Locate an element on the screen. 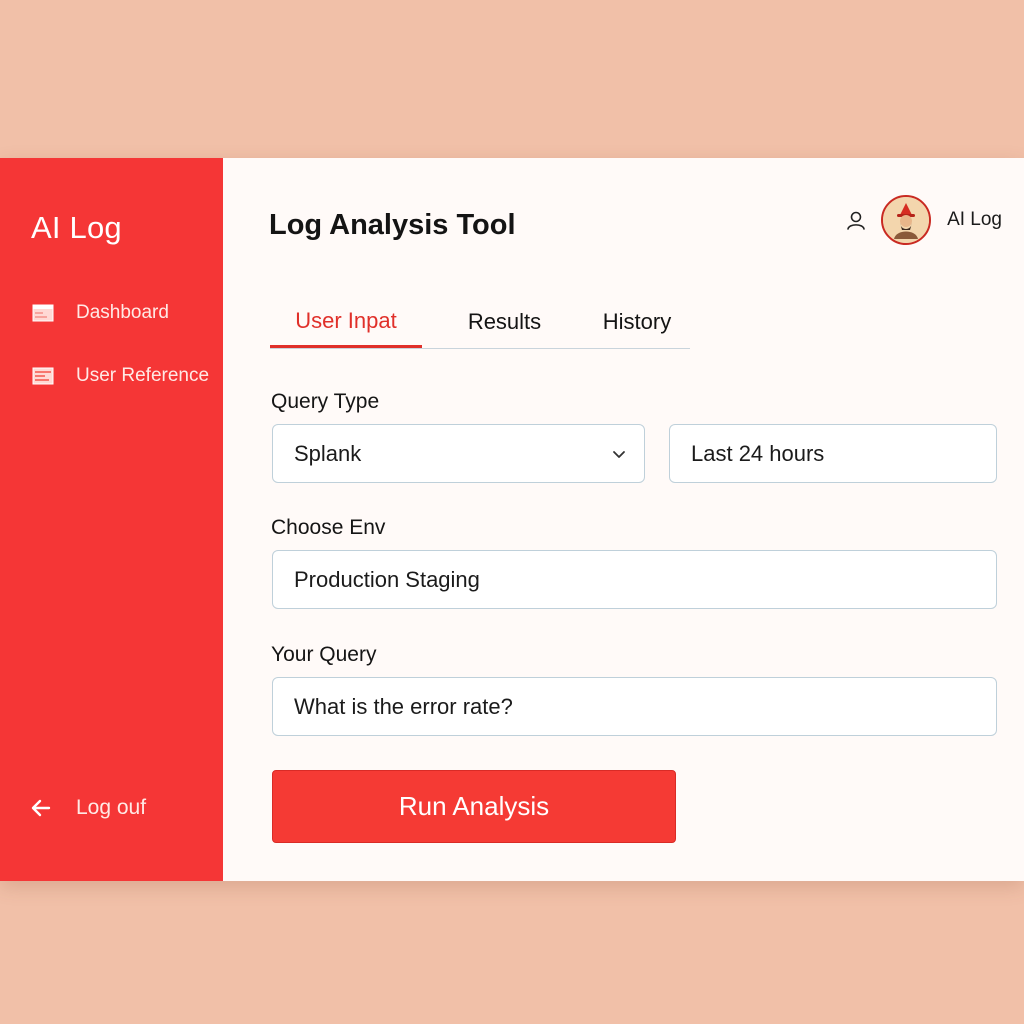 This screenshot has height=1024, width=1024. logout-button: Log ouf is located at coordinates (88, 808).